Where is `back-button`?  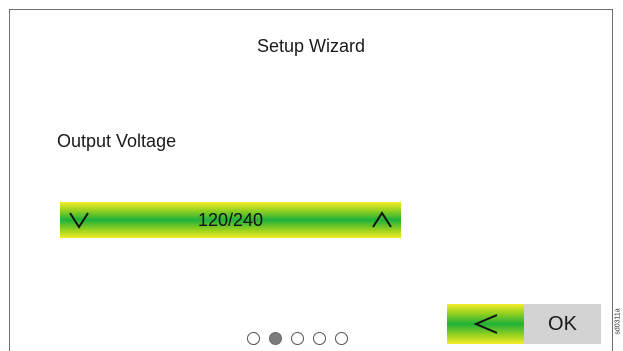 back-button is located at coordinates (485, 324).